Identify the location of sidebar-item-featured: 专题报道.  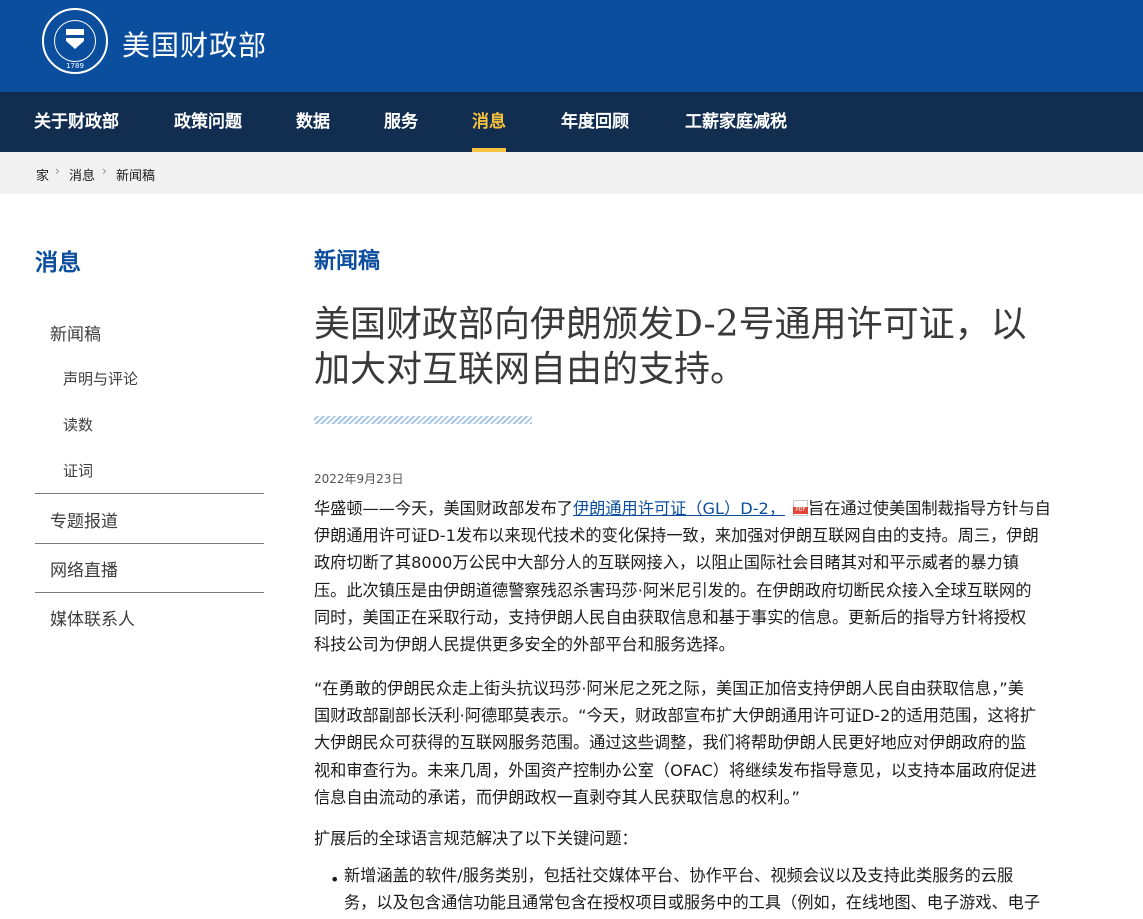
(84, 519).